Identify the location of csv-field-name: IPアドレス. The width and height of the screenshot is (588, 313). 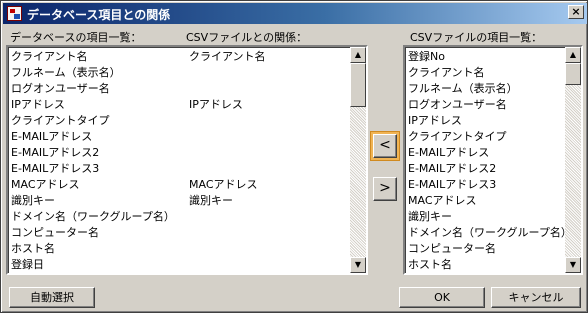
(435, 120).